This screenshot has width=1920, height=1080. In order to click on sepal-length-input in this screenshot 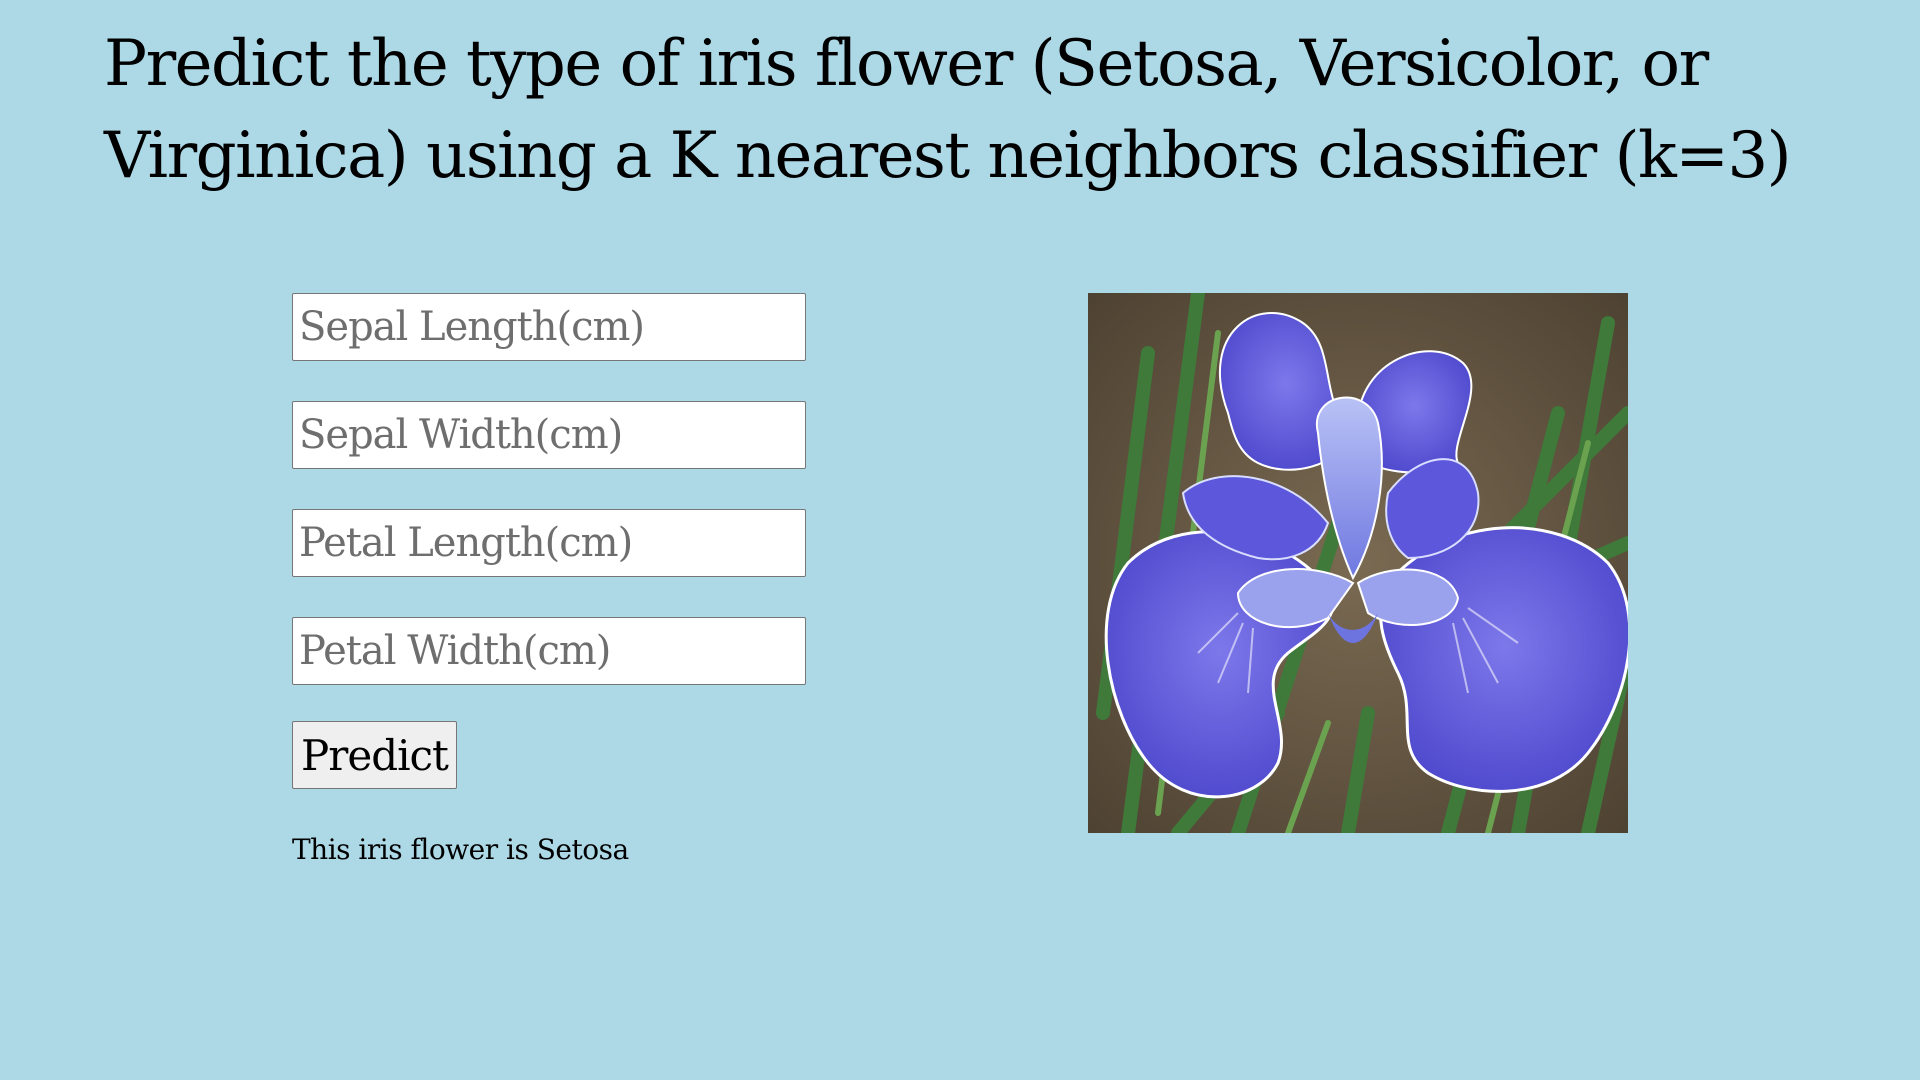, I will do `click(549, 327)`.